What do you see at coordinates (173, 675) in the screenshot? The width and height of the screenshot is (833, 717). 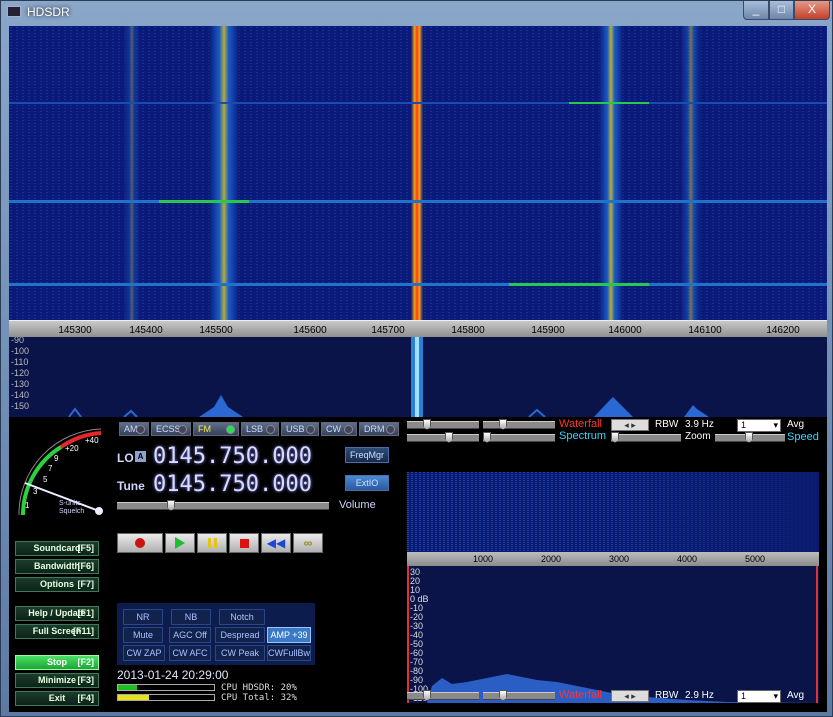 I see `datetime-display: 2013-01-24 20:29:00` at bounding box center [173, 675].